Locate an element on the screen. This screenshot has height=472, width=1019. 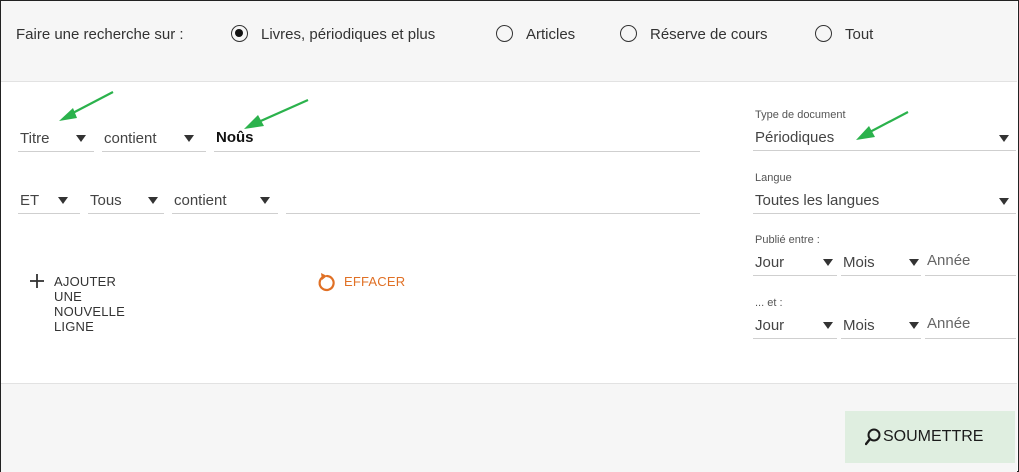
scope-label: Faire une recherche sur : is located at coordinates (100, 34).